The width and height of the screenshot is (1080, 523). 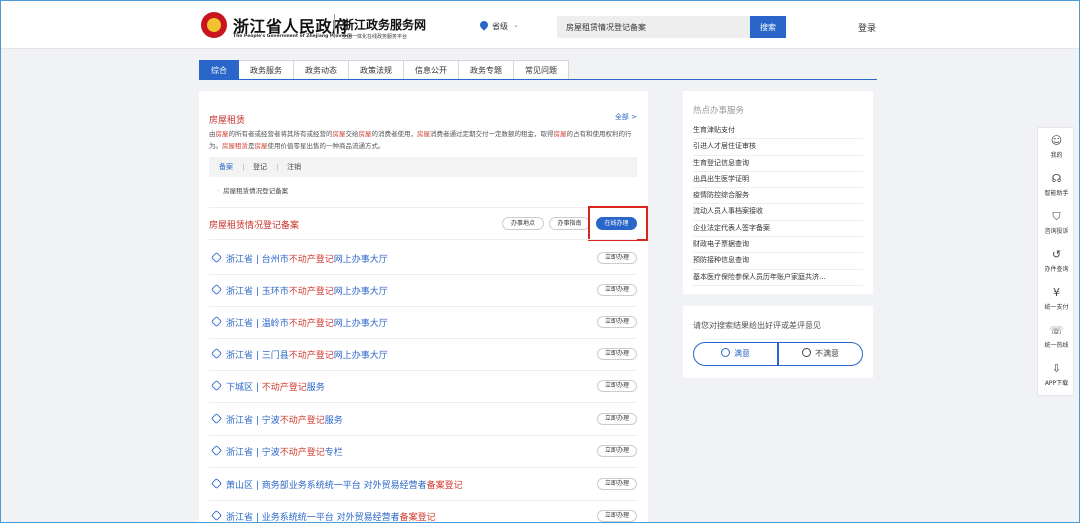 I want to click on subtab-cancellation: 注销, so click(x=294, y=167).